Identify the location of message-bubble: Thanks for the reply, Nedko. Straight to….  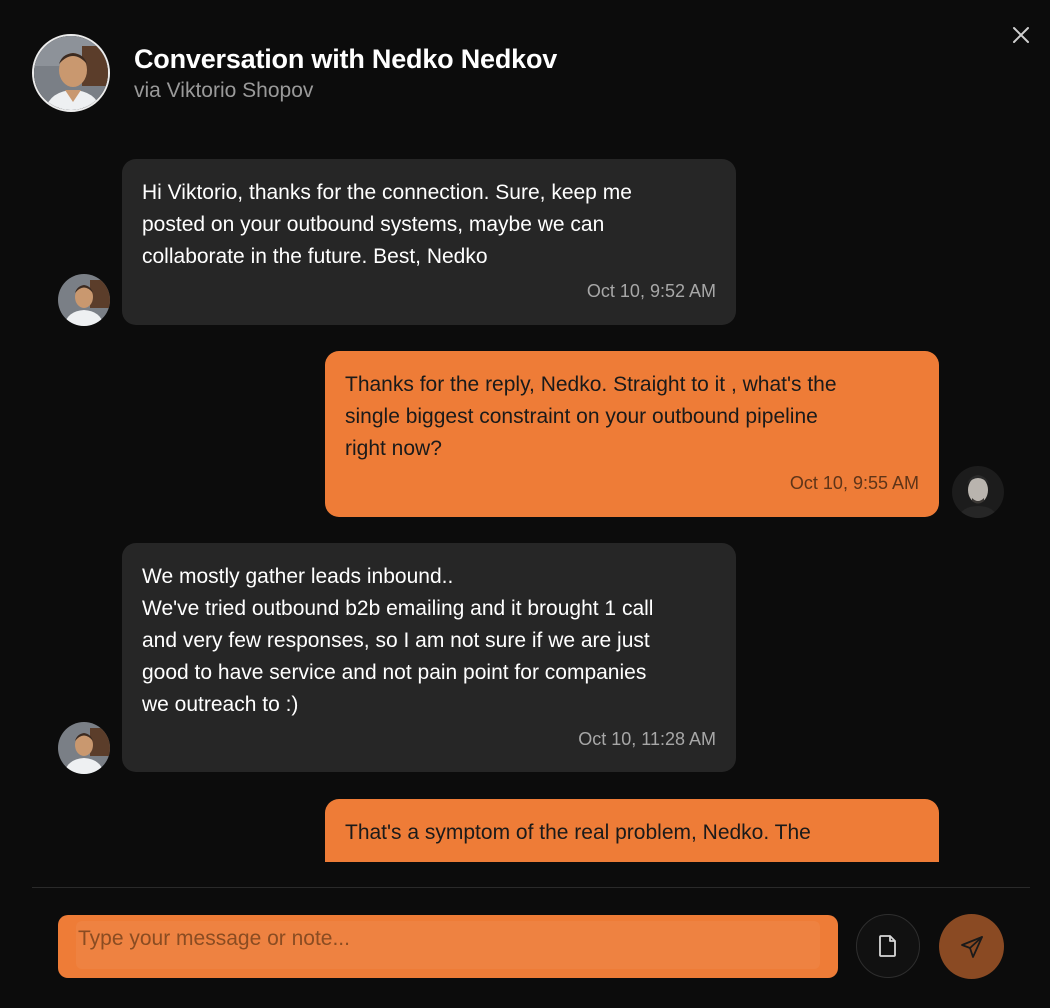
(632, 434).